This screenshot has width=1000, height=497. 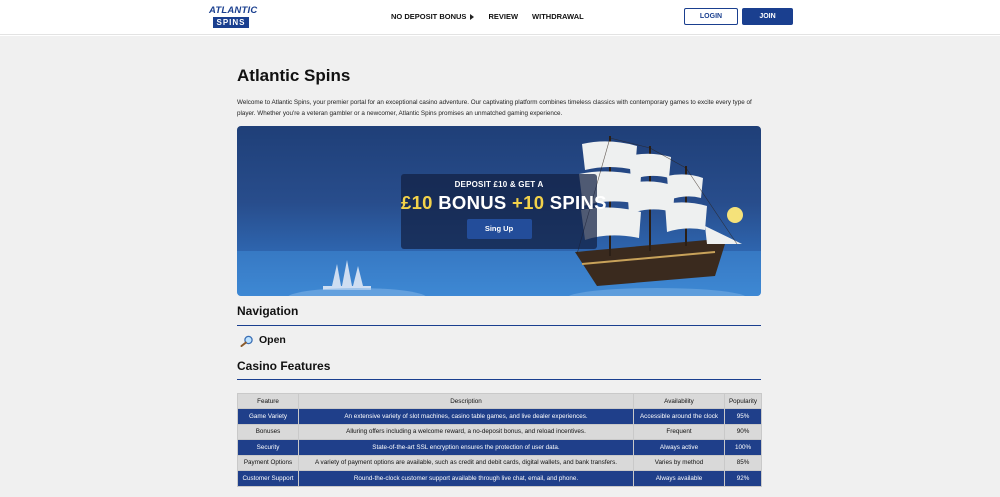 I want to click on nav-no-deposit-bonus: NO DEPOSIT BONUS, so click(x=433, y=16).